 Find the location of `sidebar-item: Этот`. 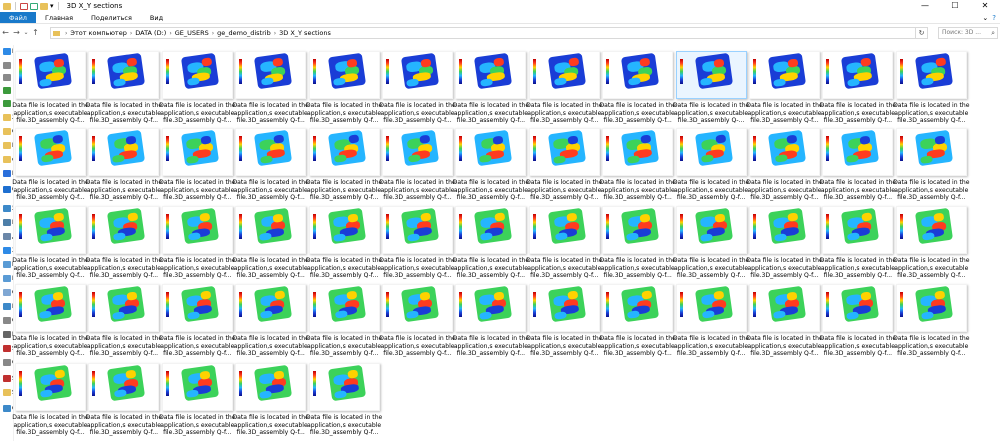

sidebar-item: Этот is located at coordinates (6, 208).